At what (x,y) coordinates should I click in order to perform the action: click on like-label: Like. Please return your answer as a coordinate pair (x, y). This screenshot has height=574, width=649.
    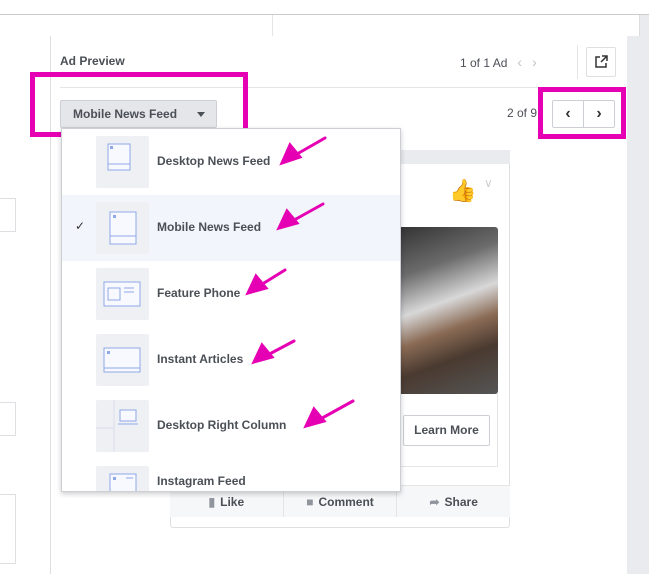
    Looking at the image, I should click on (232, 501).